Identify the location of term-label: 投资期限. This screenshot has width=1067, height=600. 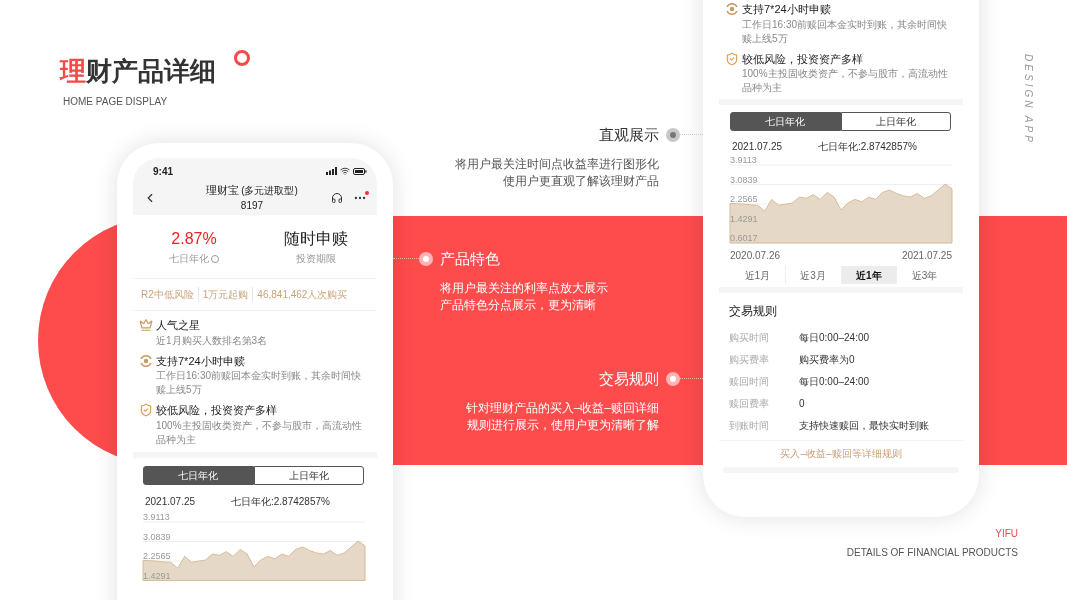
(316, 259).